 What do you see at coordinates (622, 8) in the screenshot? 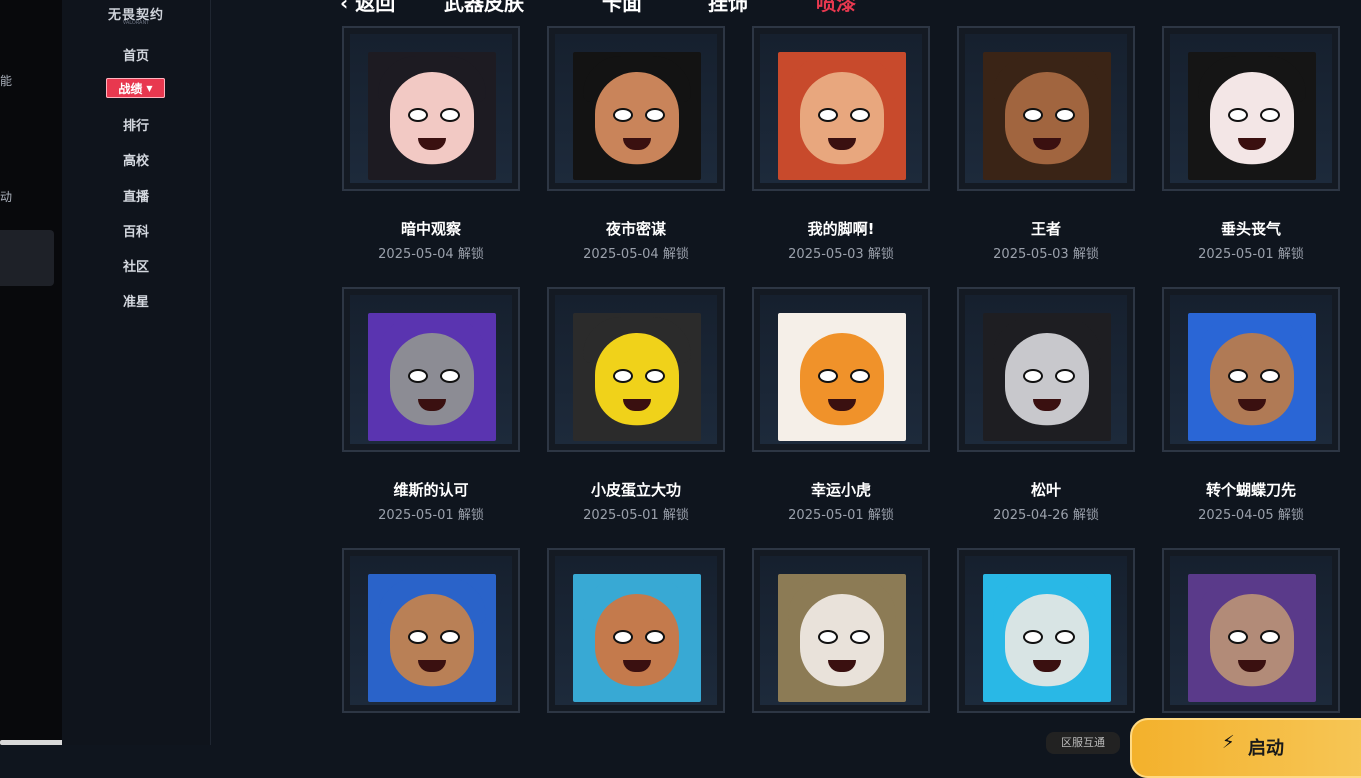
I see `tab-cards: 卡面` at bounding box center [622, 8].